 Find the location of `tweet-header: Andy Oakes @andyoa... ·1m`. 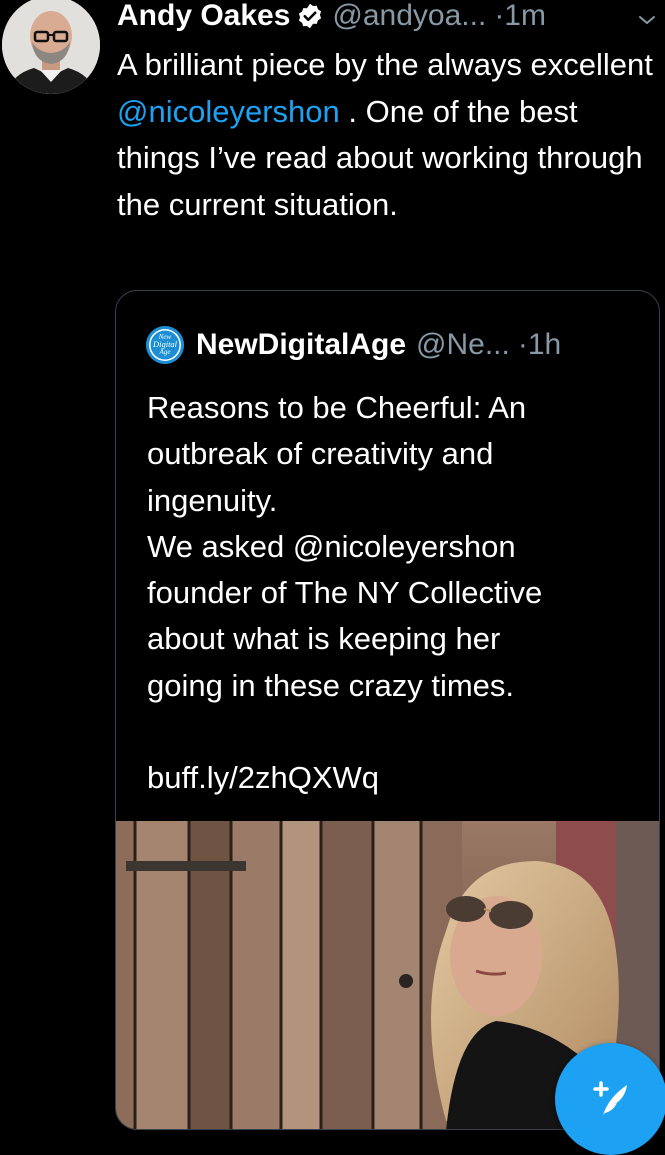

tweet-header: Andy Oakes @andyoa... ·1m is located at coordinates (387, 18).